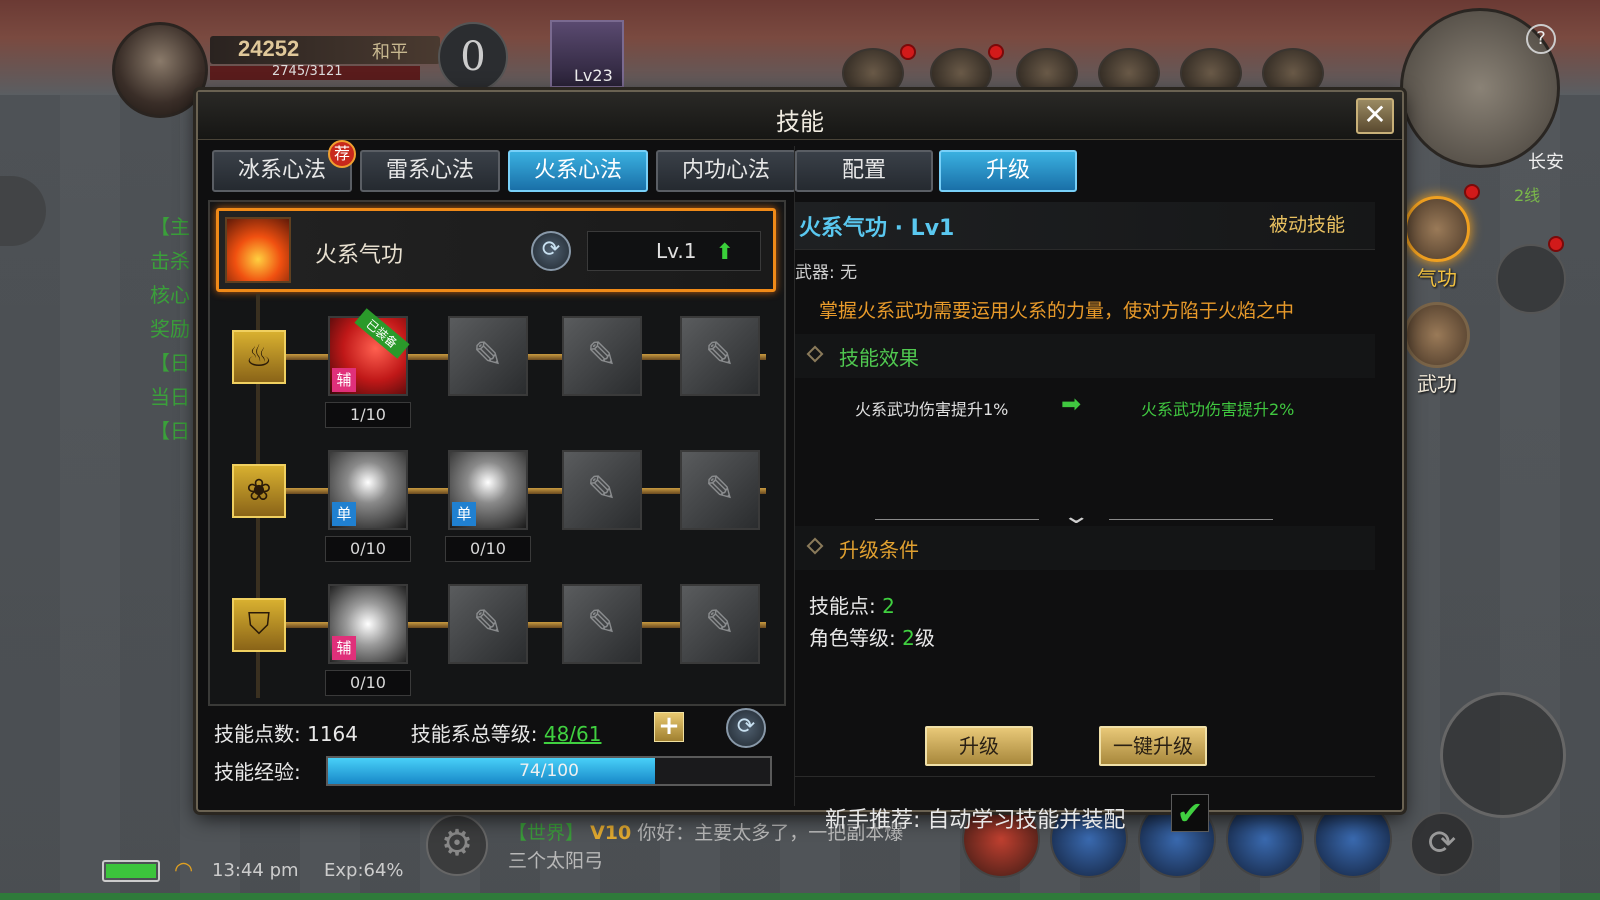 Image resolution: width=1600 pixels, height=900 pixels. Describe the element at coordinates (551, 251) in the screenshot. I see `refresh-icon: ⟳` at that location.